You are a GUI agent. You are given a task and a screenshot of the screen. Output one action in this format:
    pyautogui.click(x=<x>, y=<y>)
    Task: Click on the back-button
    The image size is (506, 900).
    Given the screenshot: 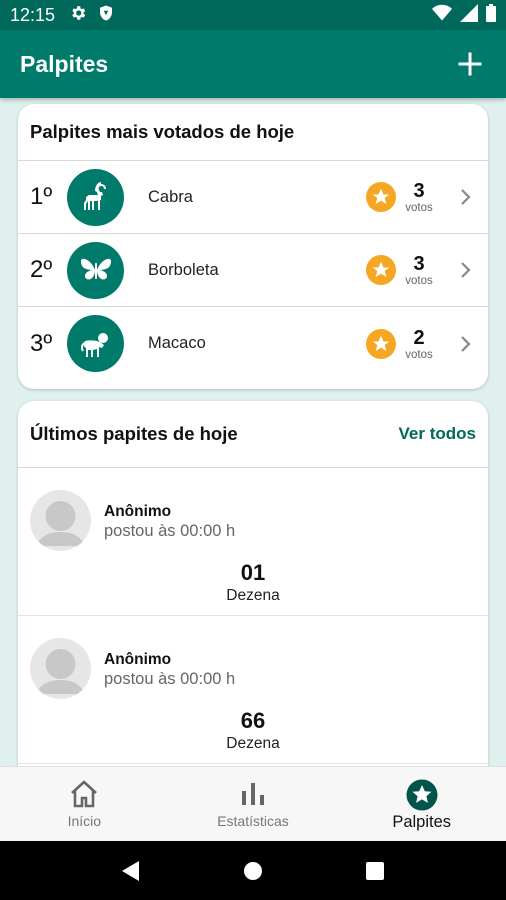 What is the action you would take?
    pyautogui.click(x=131, y=871)
    